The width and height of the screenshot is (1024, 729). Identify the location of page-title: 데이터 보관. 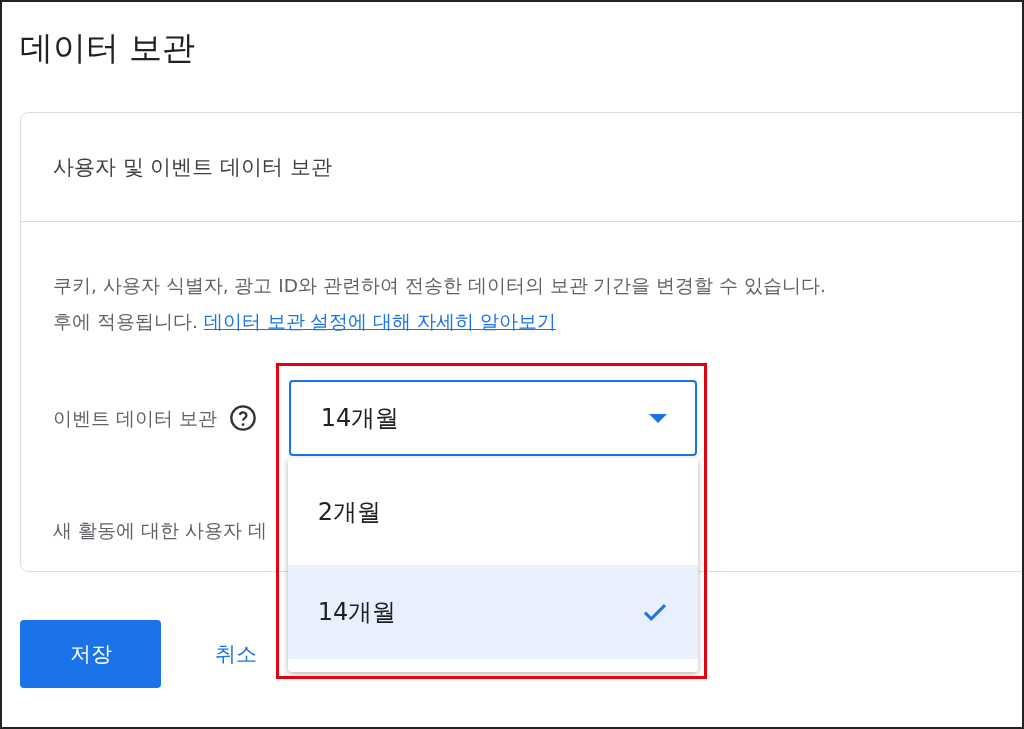
(108, 48).